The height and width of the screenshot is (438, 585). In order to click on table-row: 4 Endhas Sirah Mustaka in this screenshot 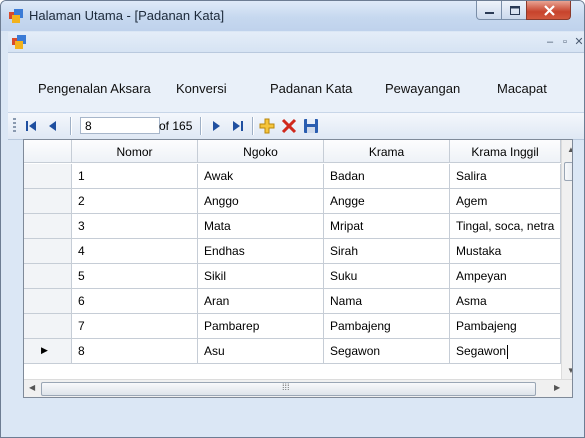, I will do `click(292, 251)`.